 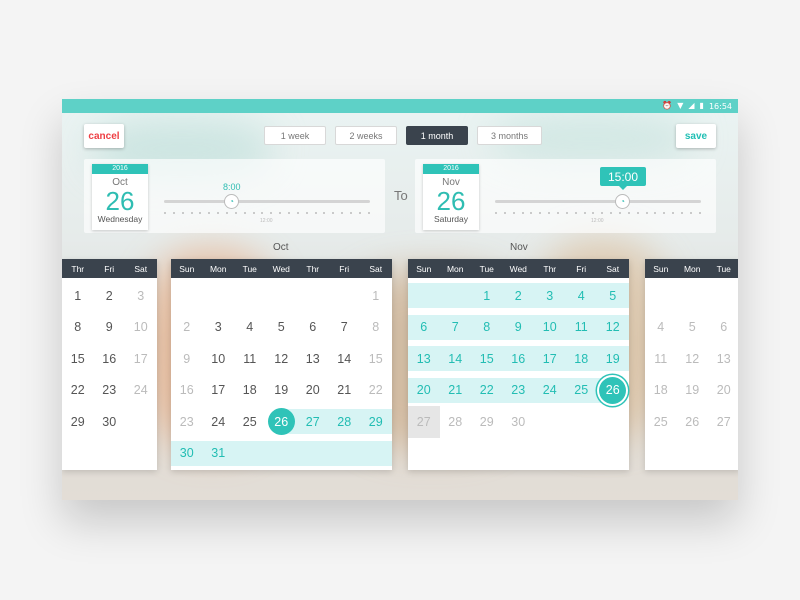 I want to click on start-time-slider: 8:00 ◔ 12:00, so click(x=274, y=196).